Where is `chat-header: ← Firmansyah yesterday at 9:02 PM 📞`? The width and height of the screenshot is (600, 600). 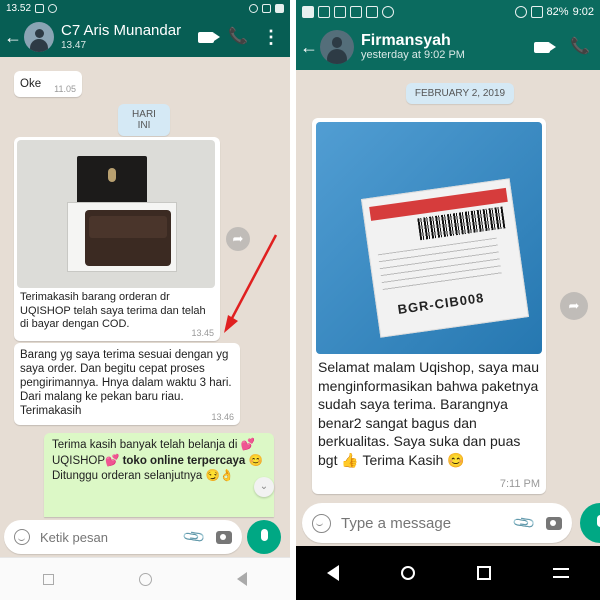 chat-header: ← Firmansyah yesterday at 9:02 PM 📞 is located at coordinates (448, 47).